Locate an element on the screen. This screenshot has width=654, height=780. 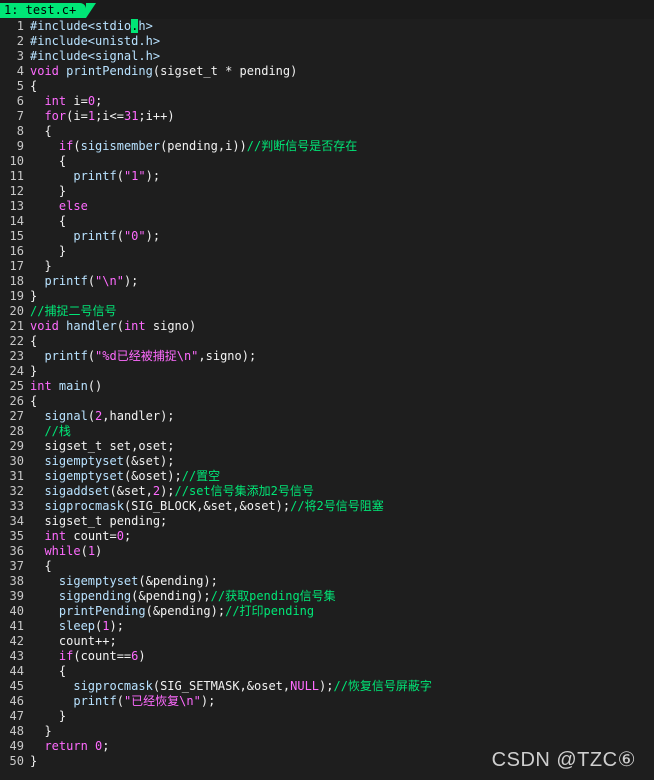
code-line: 36 while(1) is located at coordinates (51, 551).